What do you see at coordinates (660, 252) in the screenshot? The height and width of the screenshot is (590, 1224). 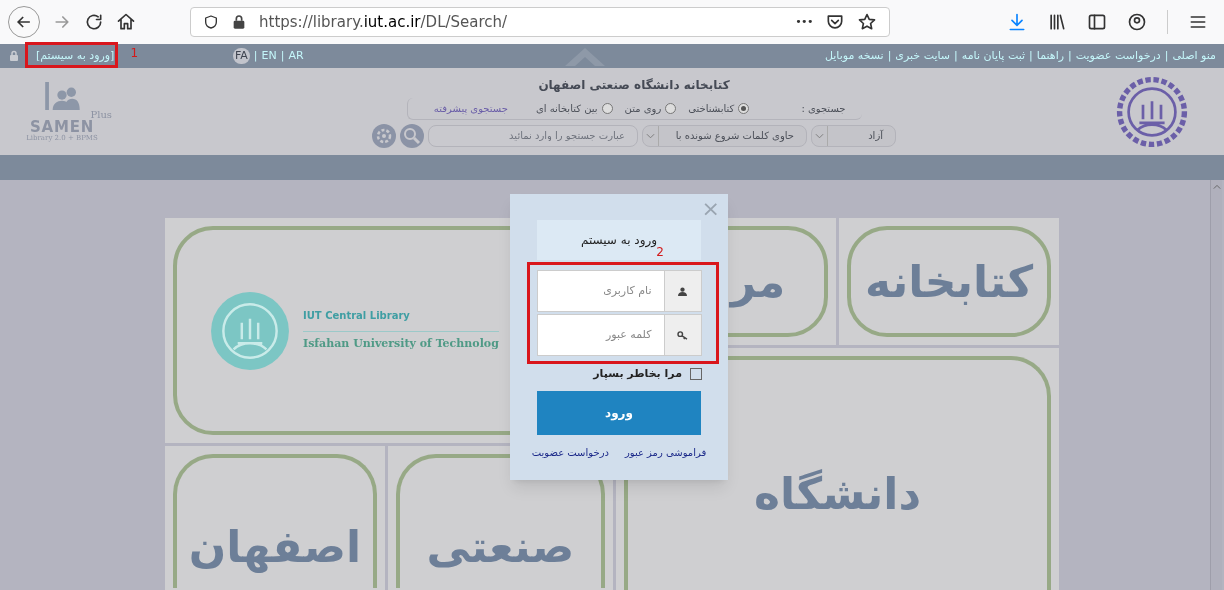 I see `annotation-number: 2` at bounding box center [660, 252].